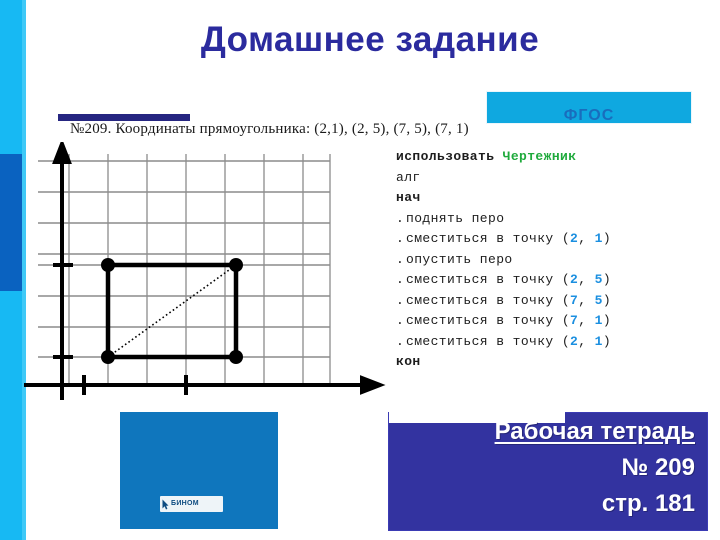 This screenshot has width=720, height=540. I want to click on x-axis-arrow, so click(373, 385).